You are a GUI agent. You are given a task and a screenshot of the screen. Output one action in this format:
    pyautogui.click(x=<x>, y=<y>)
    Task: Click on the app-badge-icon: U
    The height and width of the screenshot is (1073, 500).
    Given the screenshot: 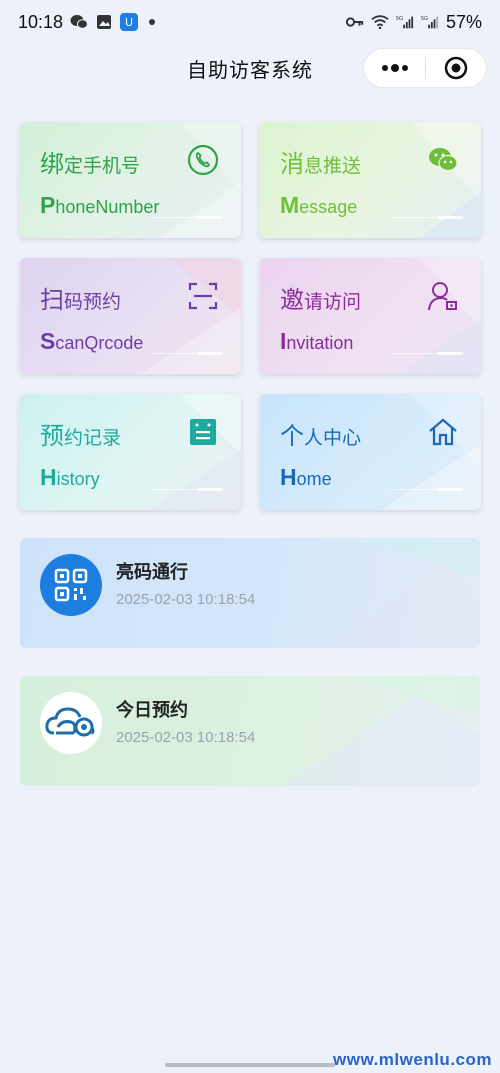 What is the action you would take?
    pyautogui.click(x=129, y=22)
    